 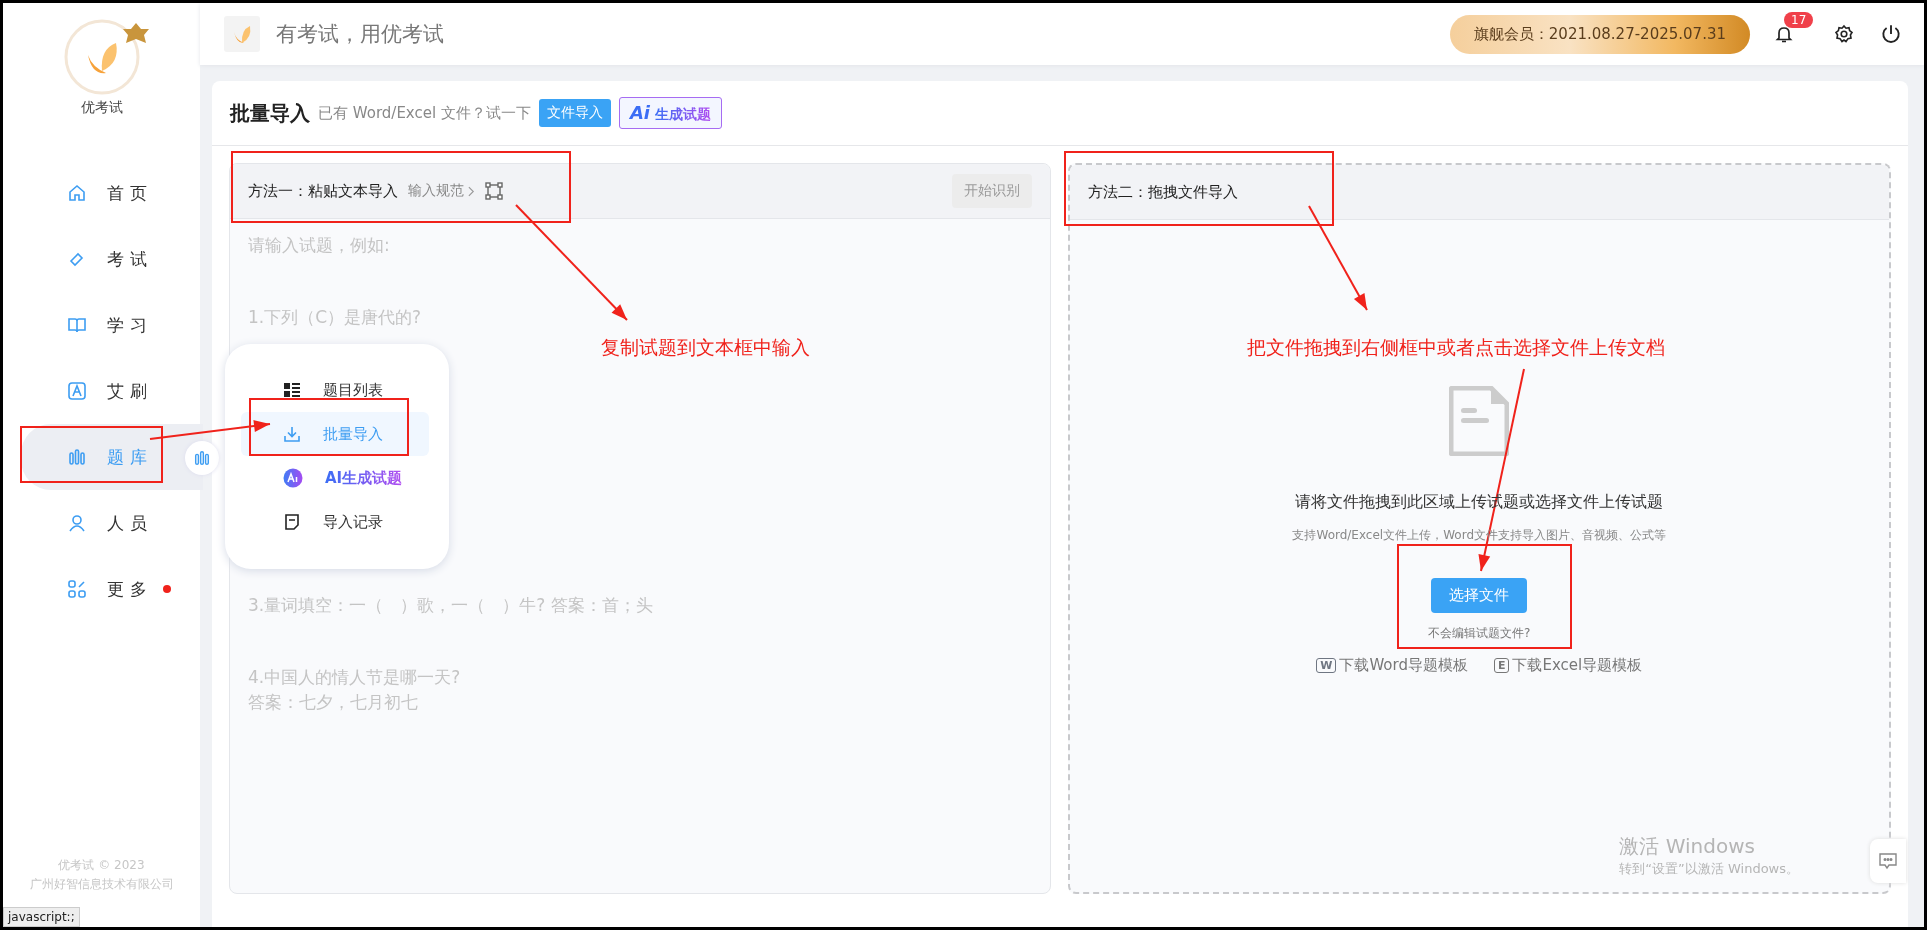 What do you see at coordinates (1784, 34) in the screenshot?
I see `bell-icon` at bounding box center [1784, 34].